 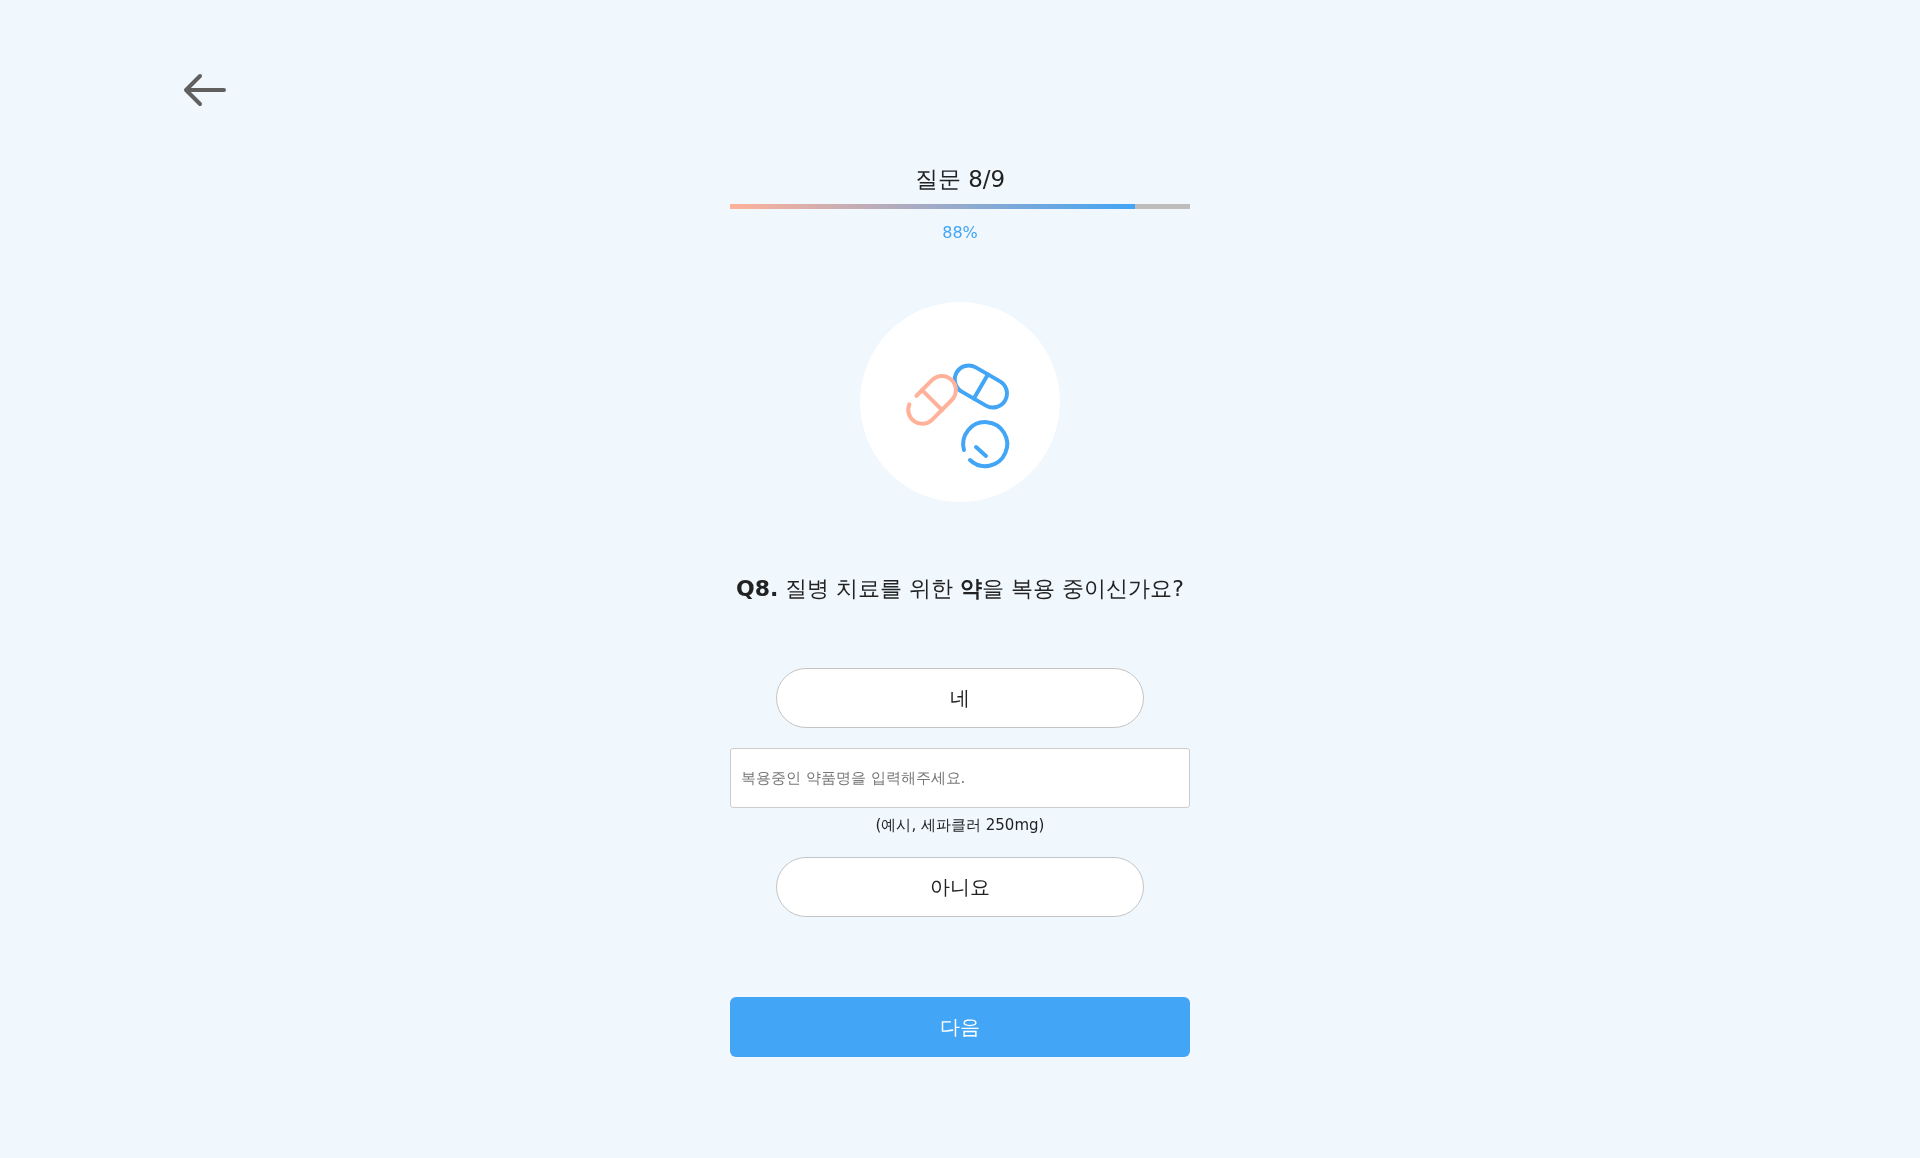 I want to click on back-arrow-icon, so click(x=204, y=90).